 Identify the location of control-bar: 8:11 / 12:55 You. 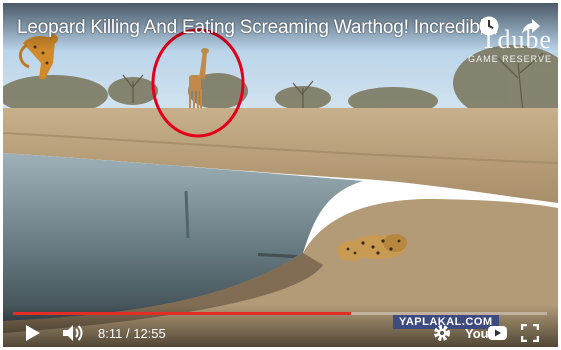
(280, 333).